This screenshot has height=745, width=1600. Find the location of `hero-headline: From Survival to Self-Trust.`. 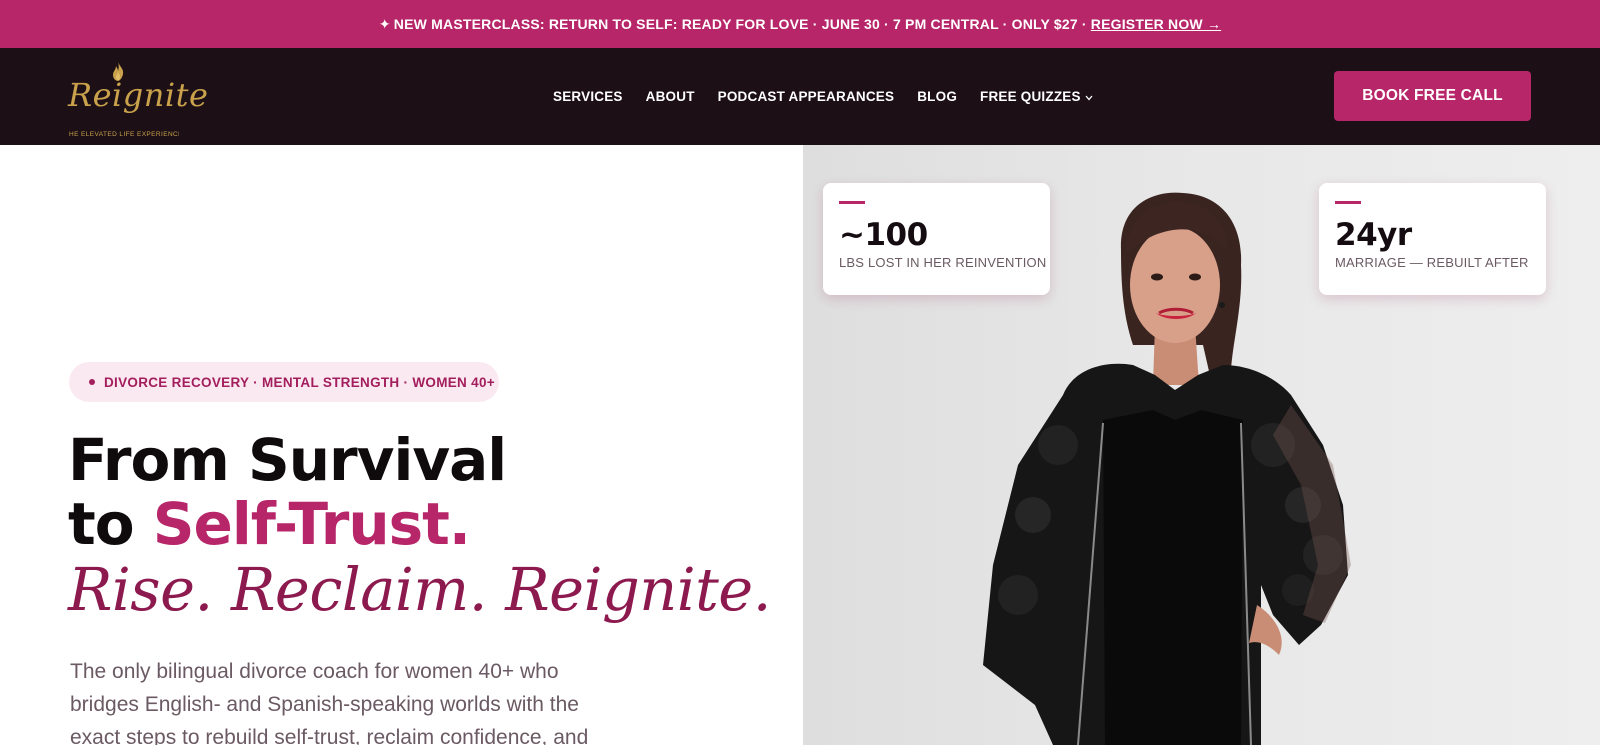

hero-headline: From Survival to Self-Trust. is located at coordinates (418, 492).